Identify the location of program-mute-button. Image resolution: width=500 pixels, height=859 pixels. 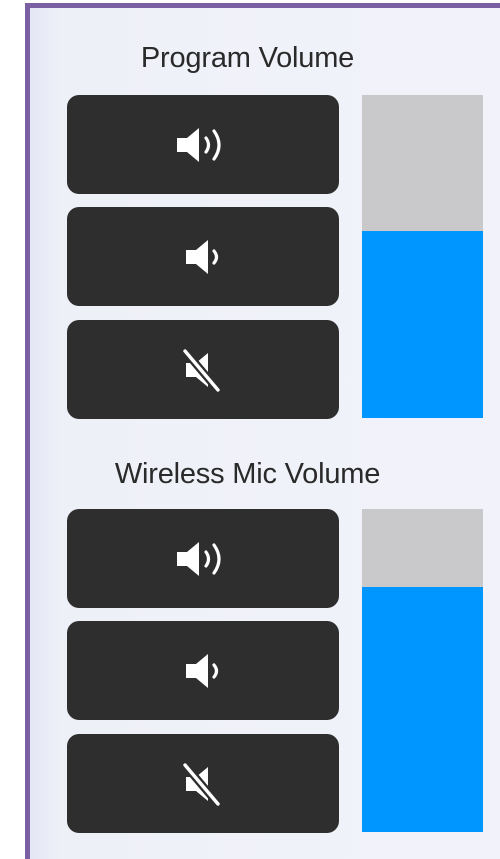
(203, 369).